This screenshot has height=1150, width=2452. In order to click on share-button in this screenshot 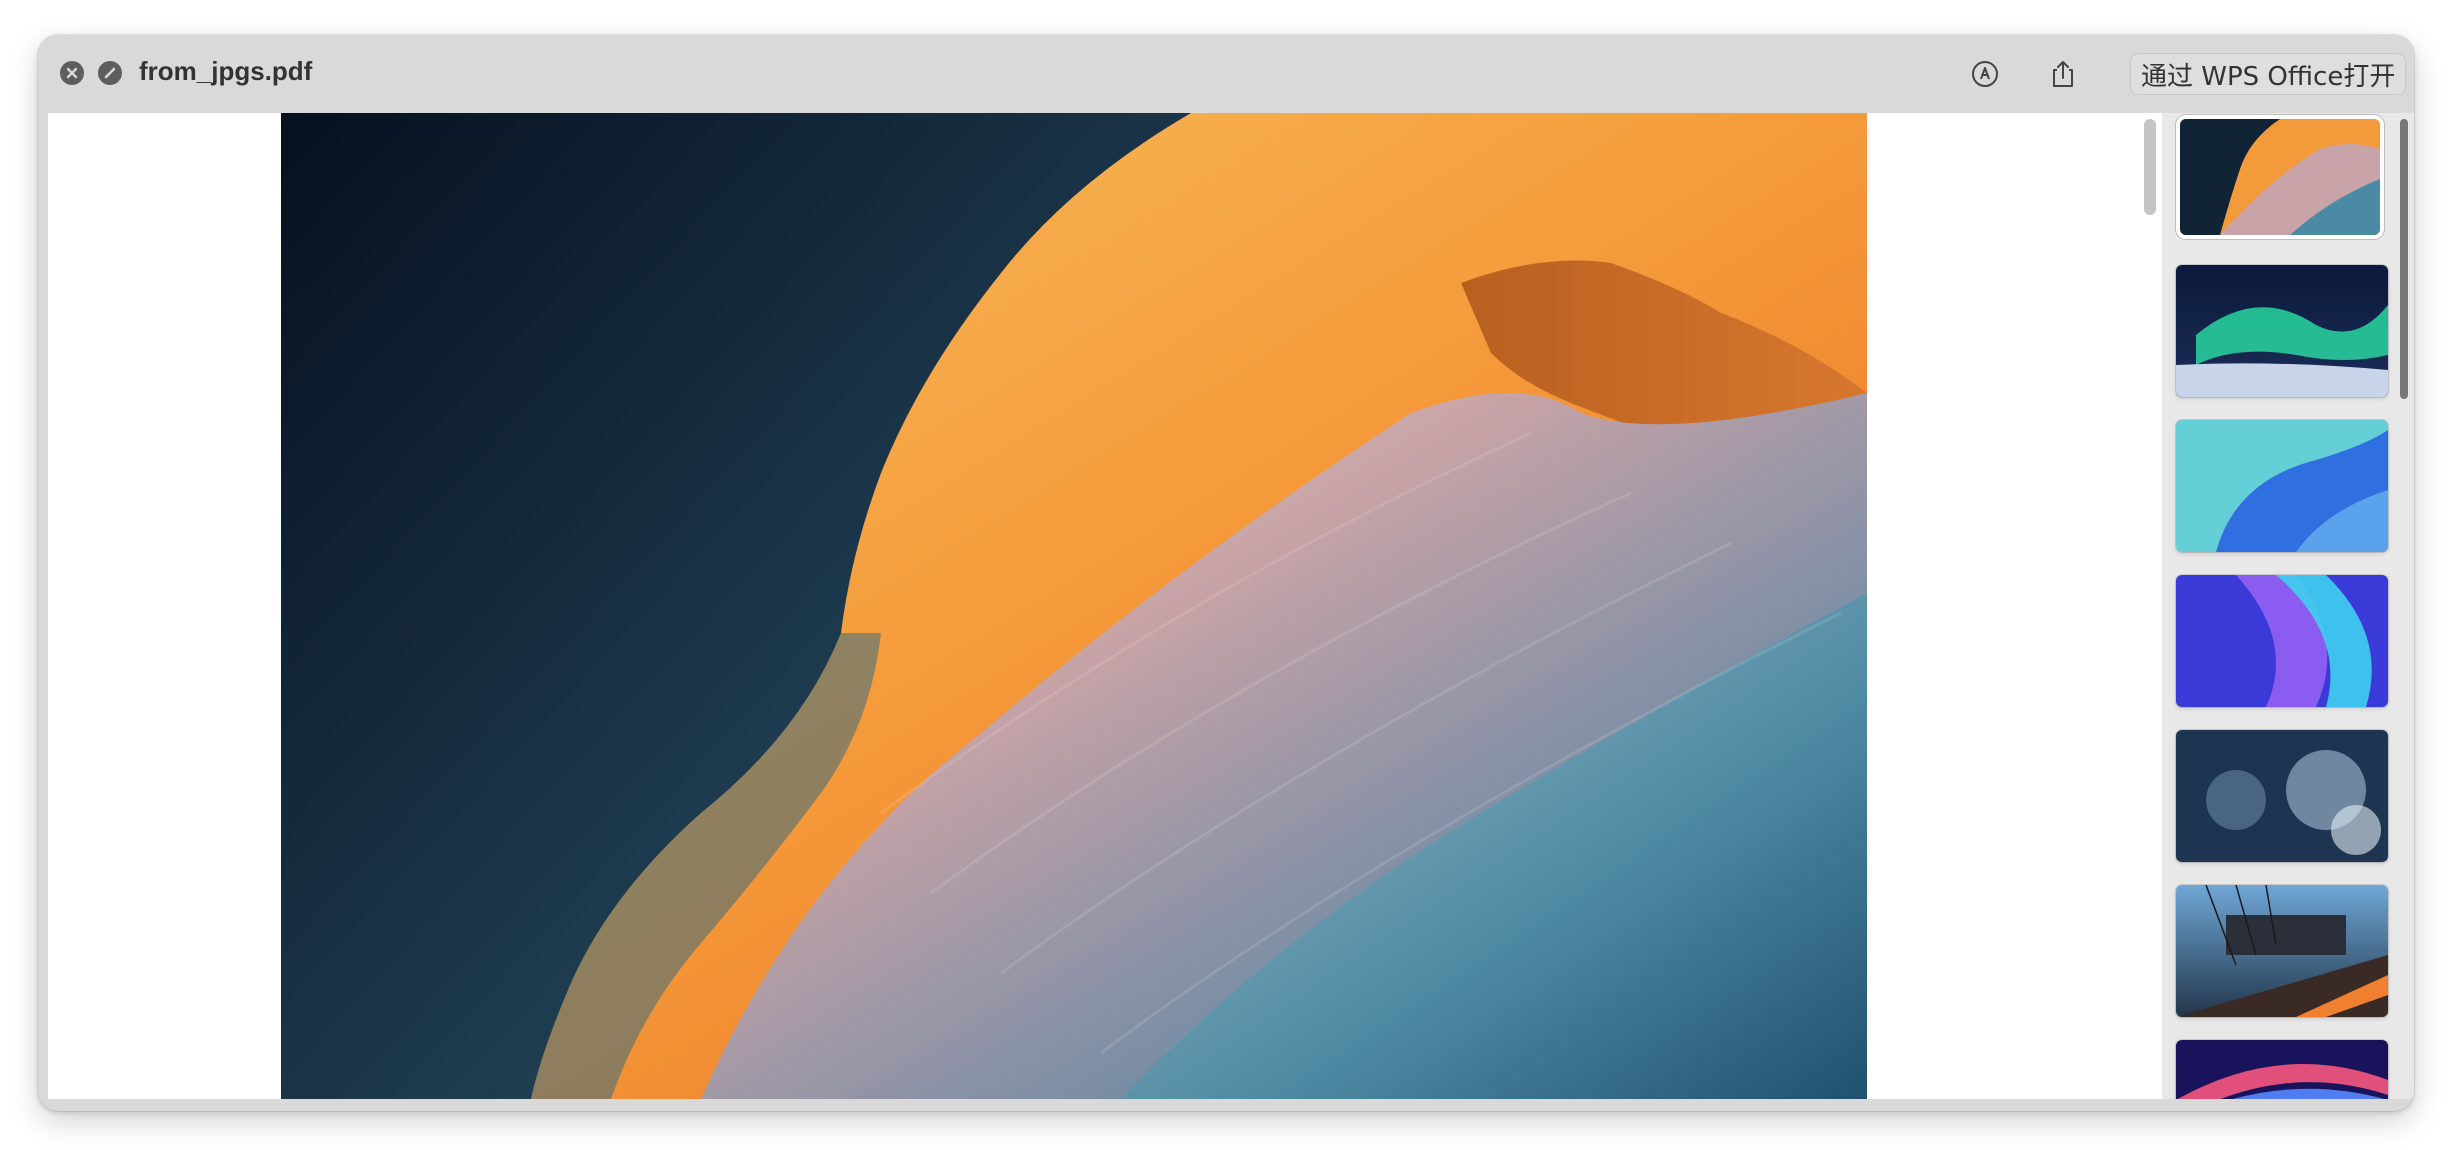, I will do `click(2063, 74)`.